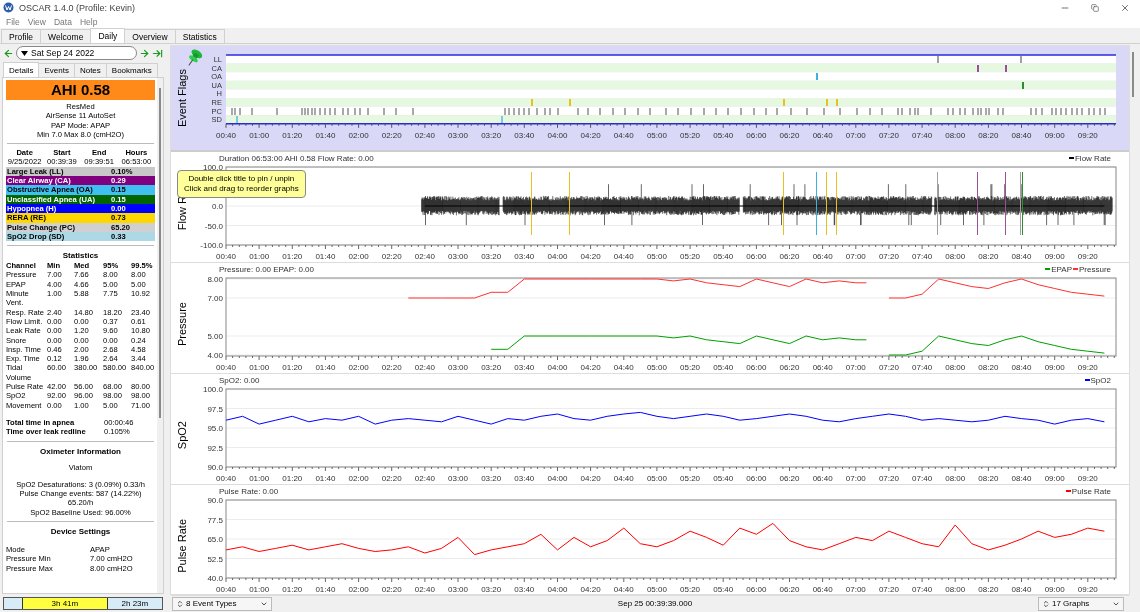 This screenshot has width=1140, height=612. I want to click on next-day-icon, so click(144, 53).